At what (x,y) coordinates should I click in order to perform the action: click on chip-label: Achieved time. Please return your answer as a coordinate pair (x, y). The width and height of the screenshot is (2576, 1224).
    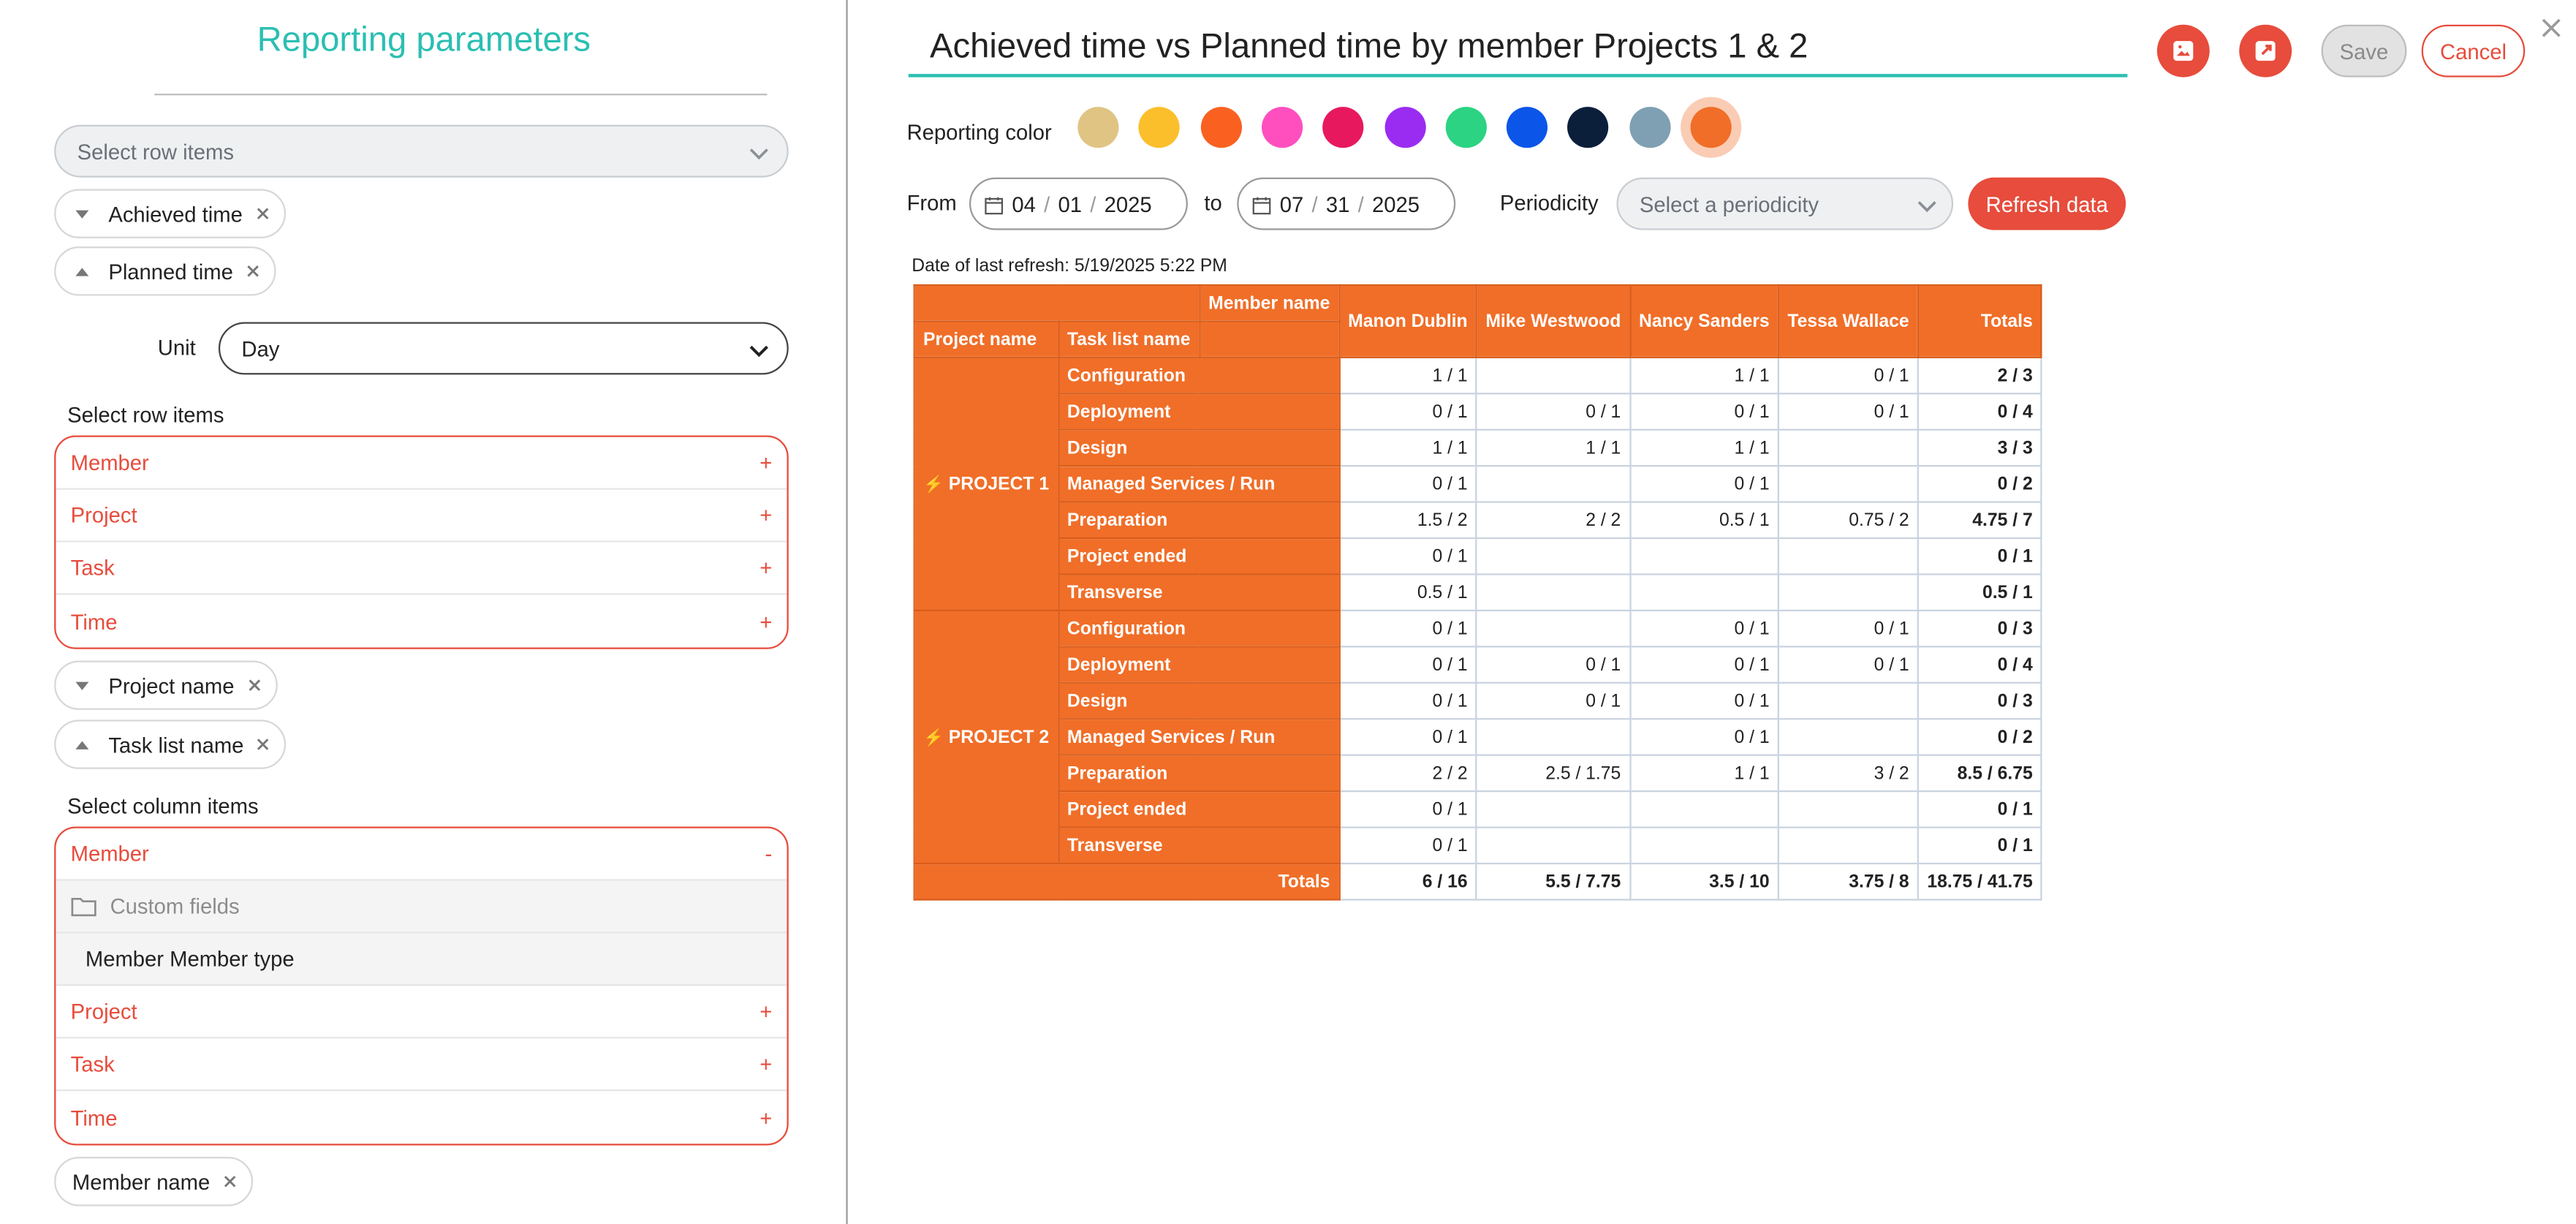
    Looking at the image, I should click on (175, 214).